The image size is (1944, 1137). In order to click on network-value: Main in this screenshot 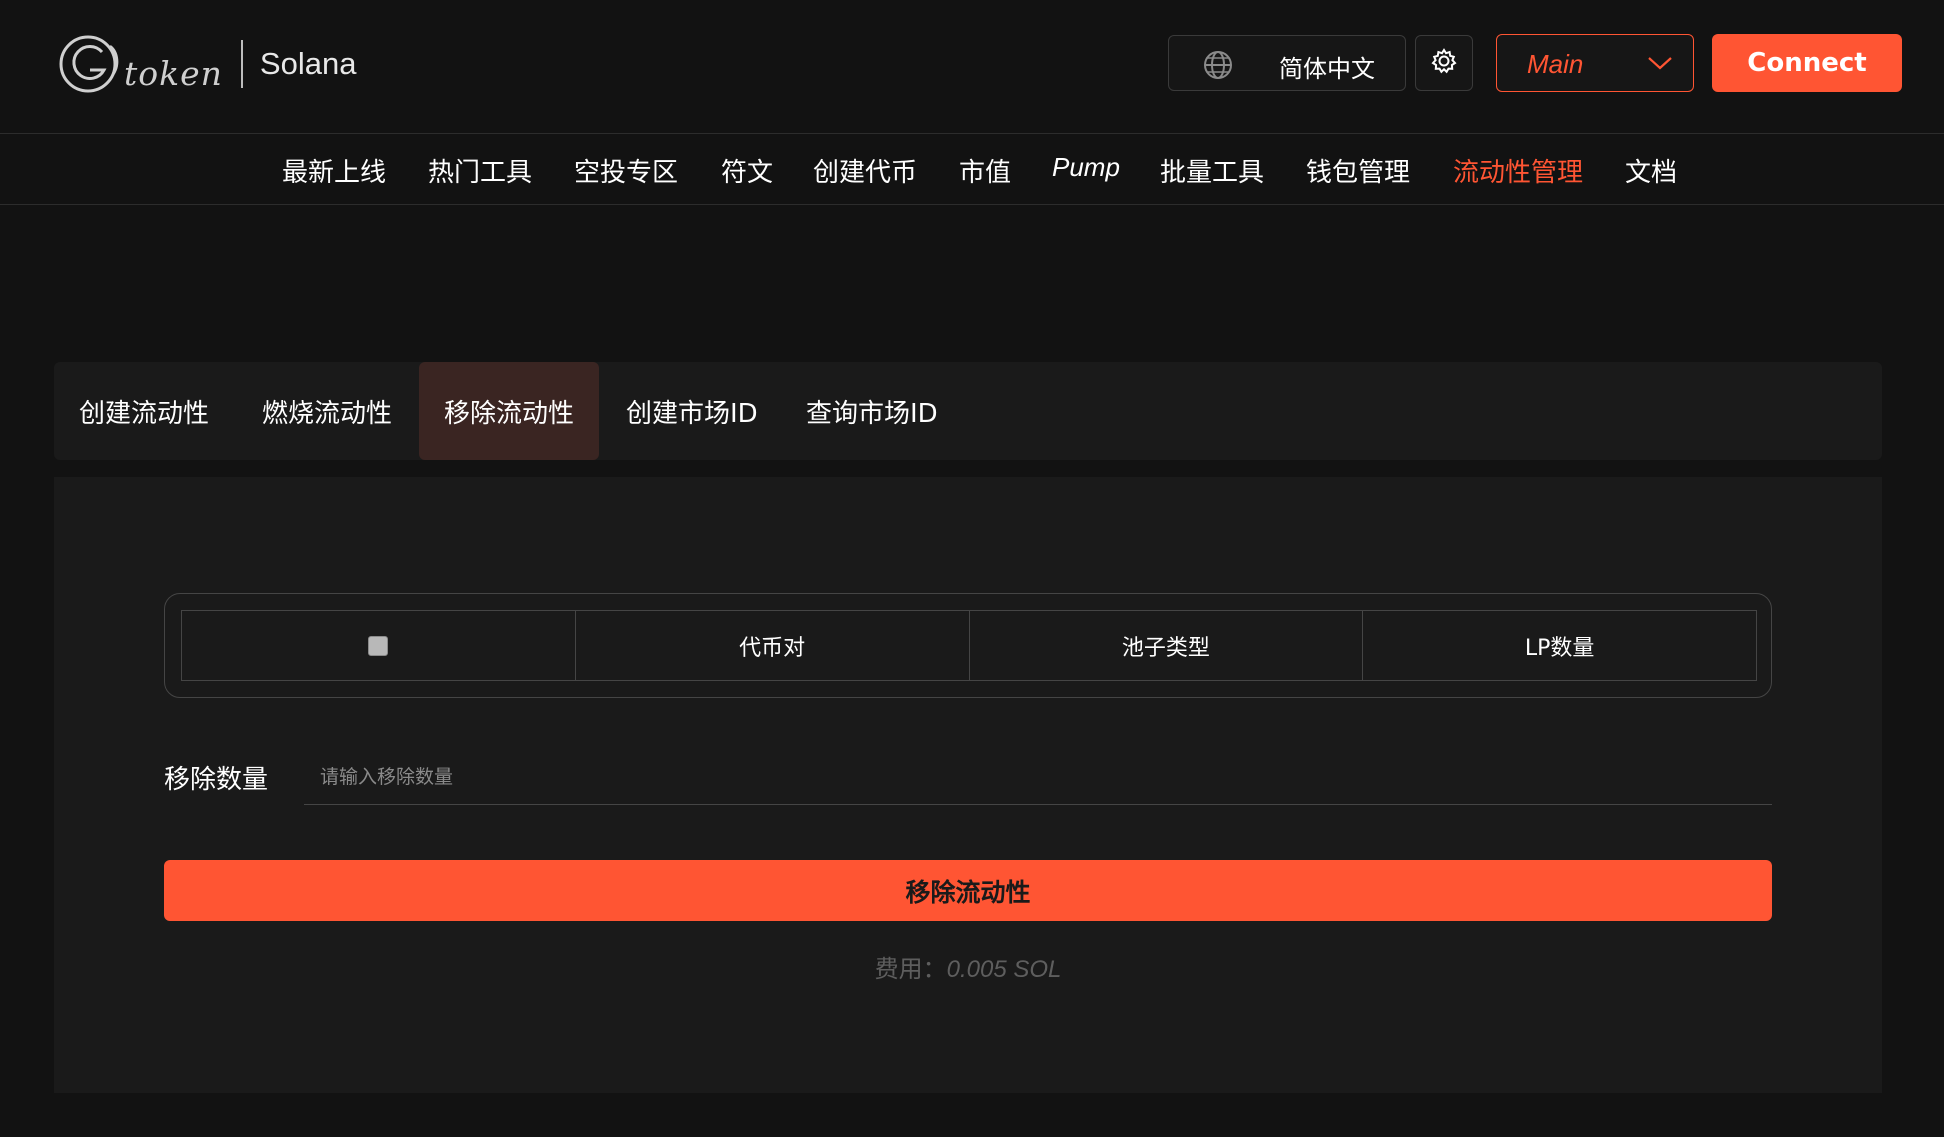, I will do `click(1555, 64)`.